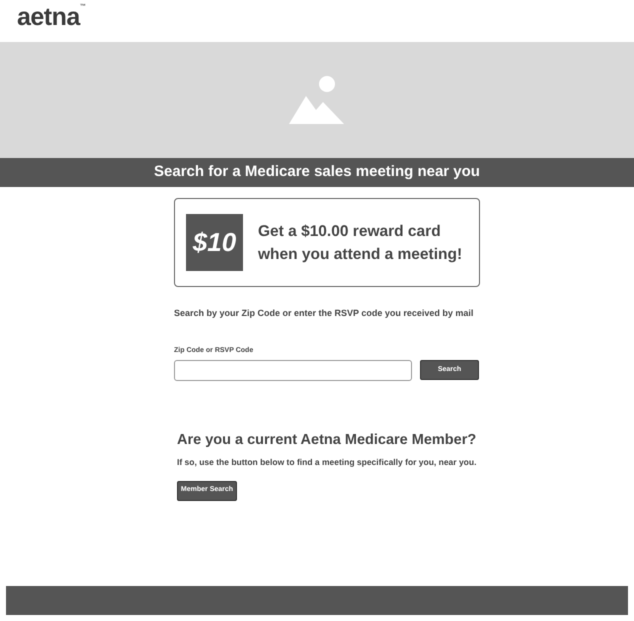  Describe the element at coordinates (214, 242) in the screenshot. I see `reward-badge: $10` at that location.